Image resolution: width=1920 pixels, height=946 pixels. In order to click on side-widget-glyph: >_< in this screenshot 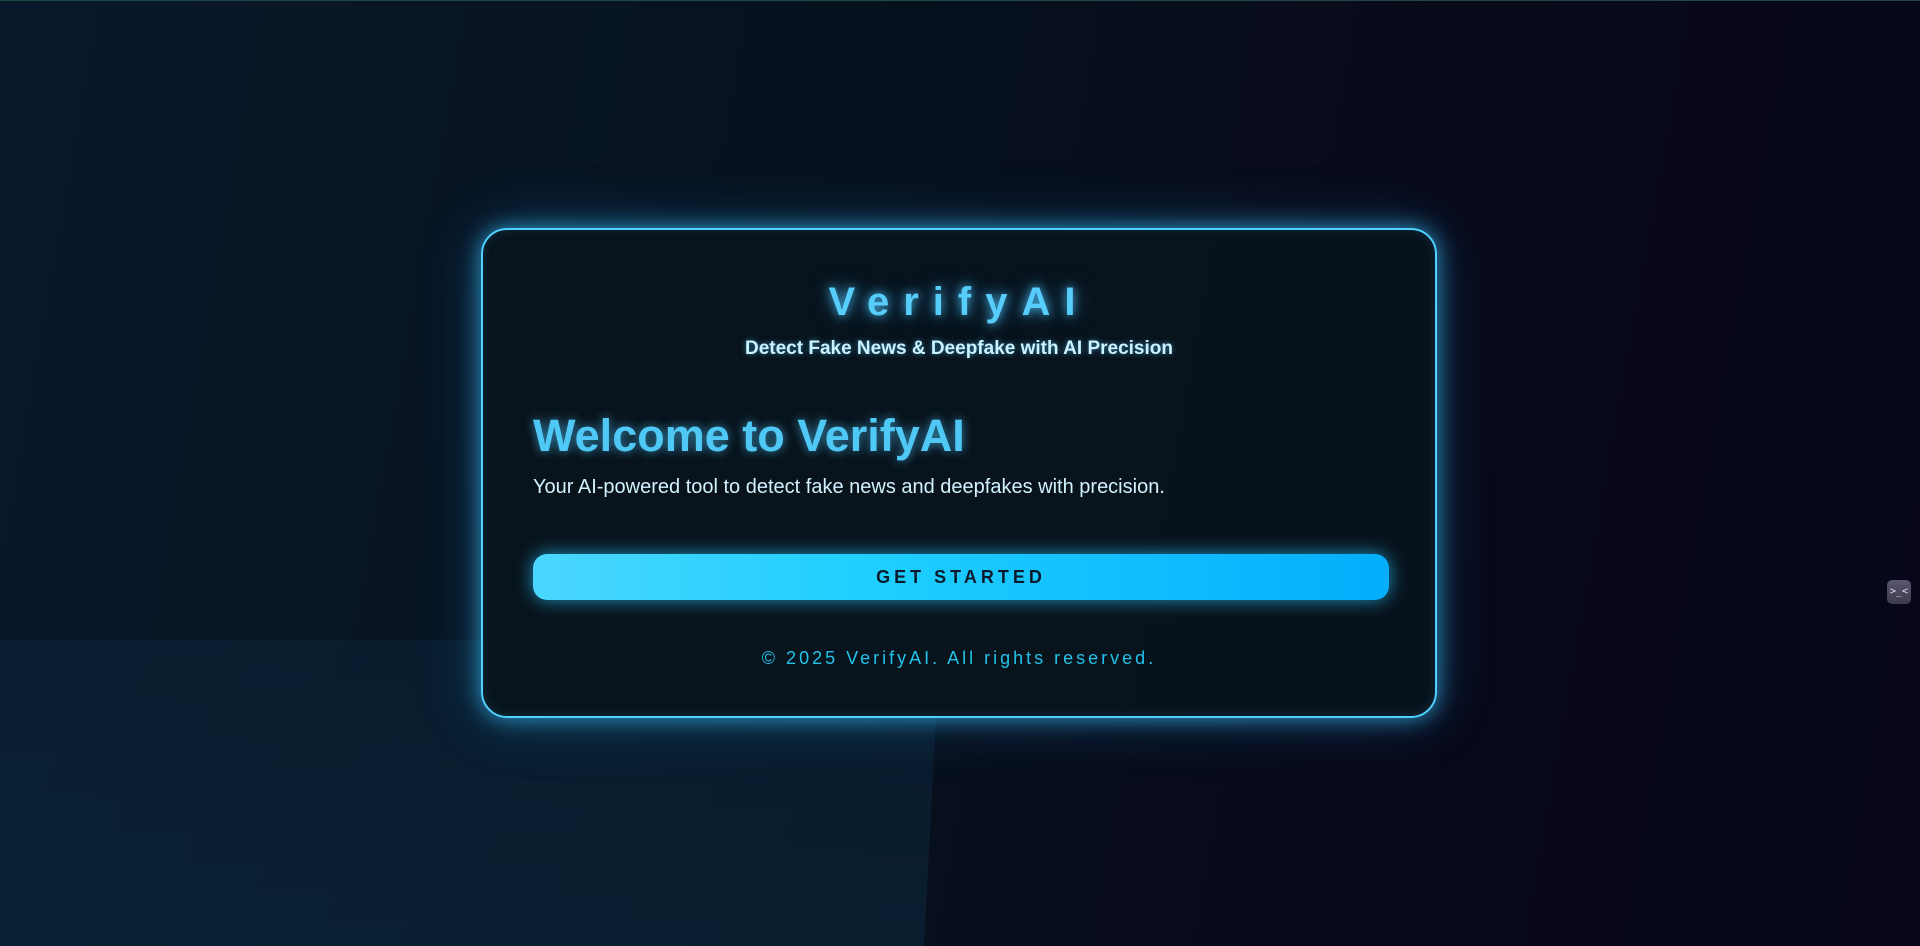, I will do `click(1899, 591)`.